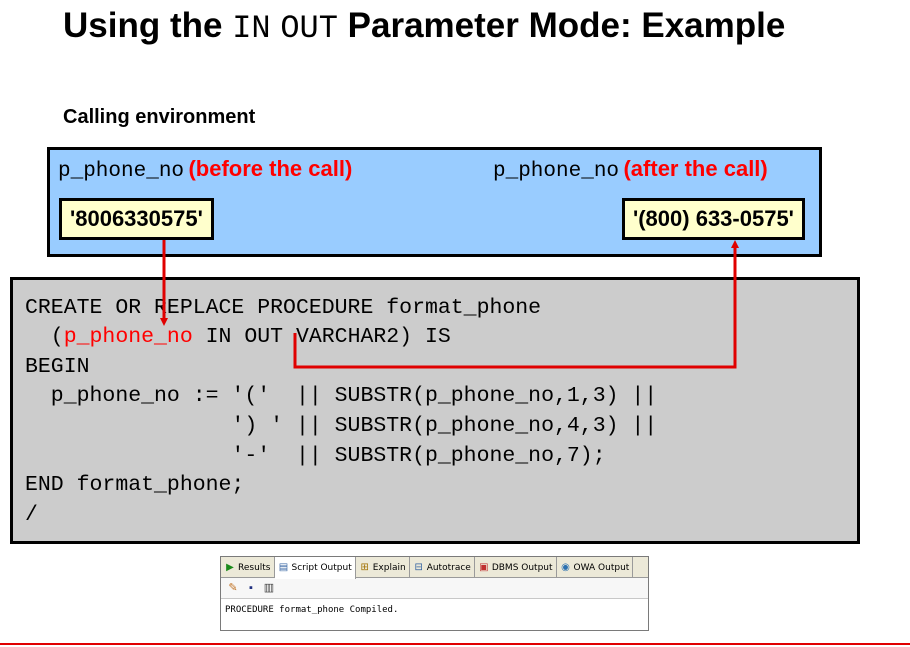  Describe the element at coordinates (595, 567) in the screenshot. I see `tab-owa-output: ◉ OWA Output` at that location.